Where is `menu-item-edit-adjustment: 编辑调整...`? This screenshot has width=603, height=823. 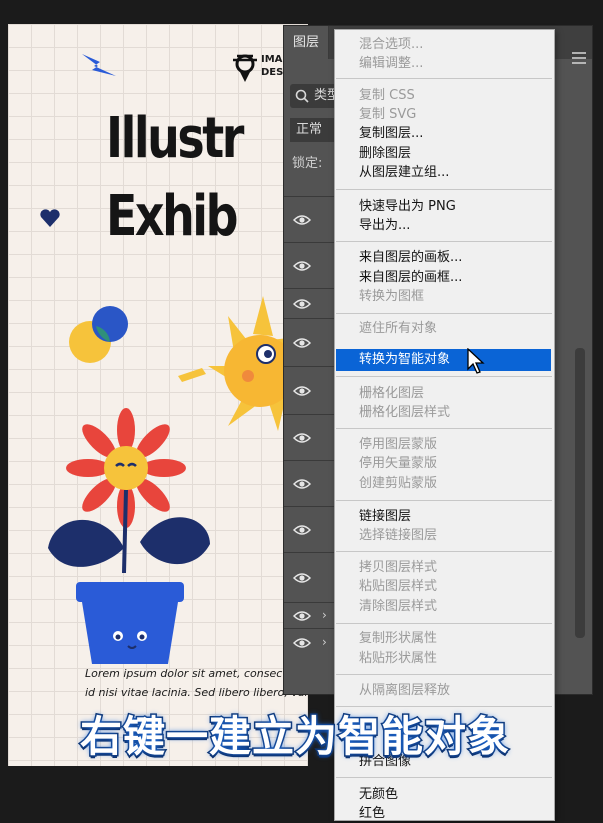 menu-item-edit-adjustment: 编辑调整... is located at coordinates (391, 64).